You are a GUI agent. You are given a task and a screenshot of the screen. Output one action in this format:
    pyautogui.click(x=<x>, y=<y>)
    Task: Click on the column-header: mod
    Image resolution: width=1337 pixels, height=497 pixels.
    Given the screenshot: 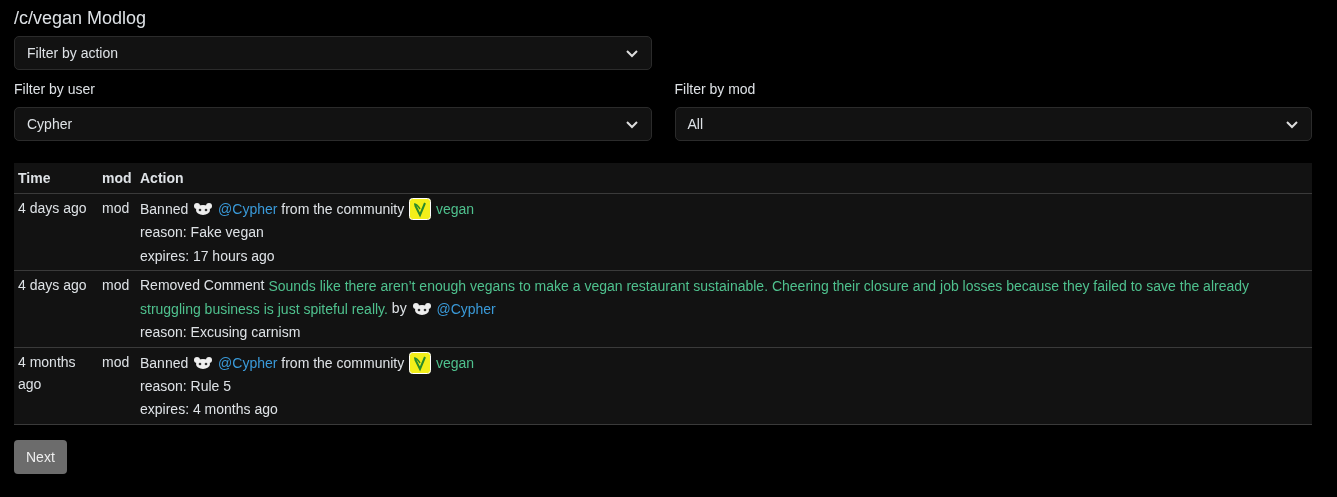 What is the action you would take?
    pyautogui.click(x=117, y=178)
    